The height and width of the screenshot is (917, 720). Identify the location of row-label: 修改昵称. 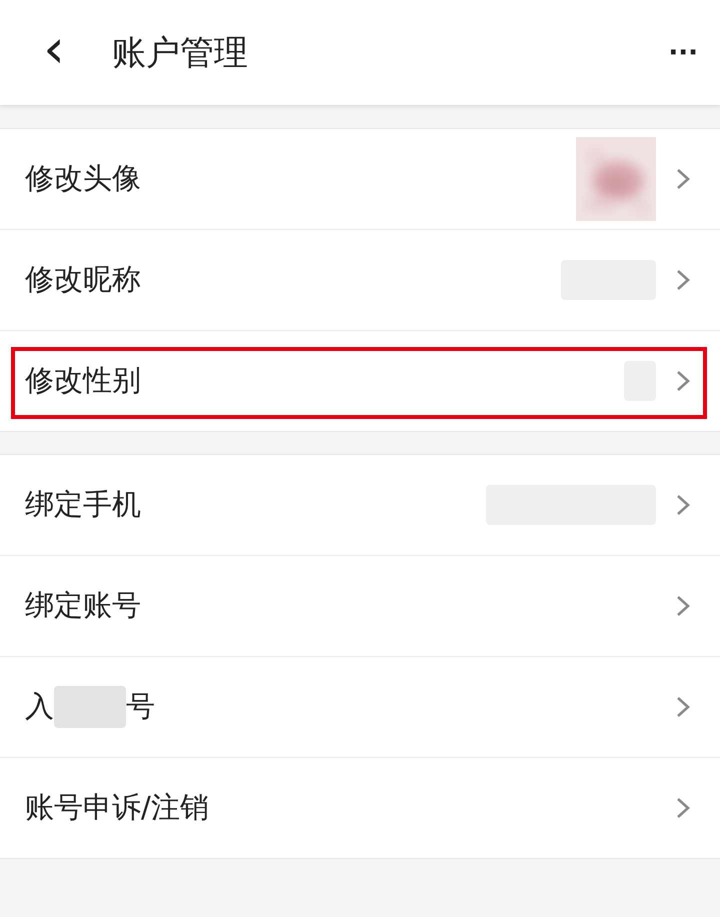
(83, 279).